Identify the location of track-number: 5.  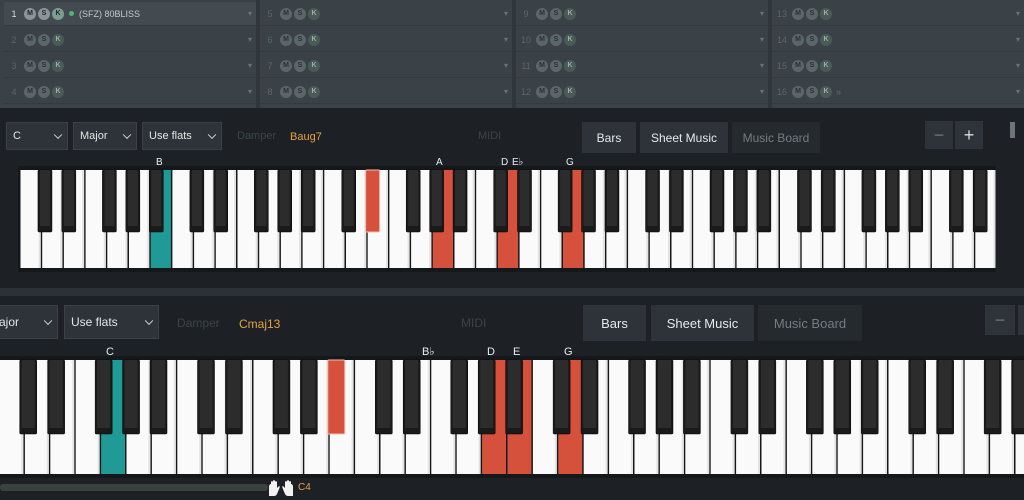
(270, 13).